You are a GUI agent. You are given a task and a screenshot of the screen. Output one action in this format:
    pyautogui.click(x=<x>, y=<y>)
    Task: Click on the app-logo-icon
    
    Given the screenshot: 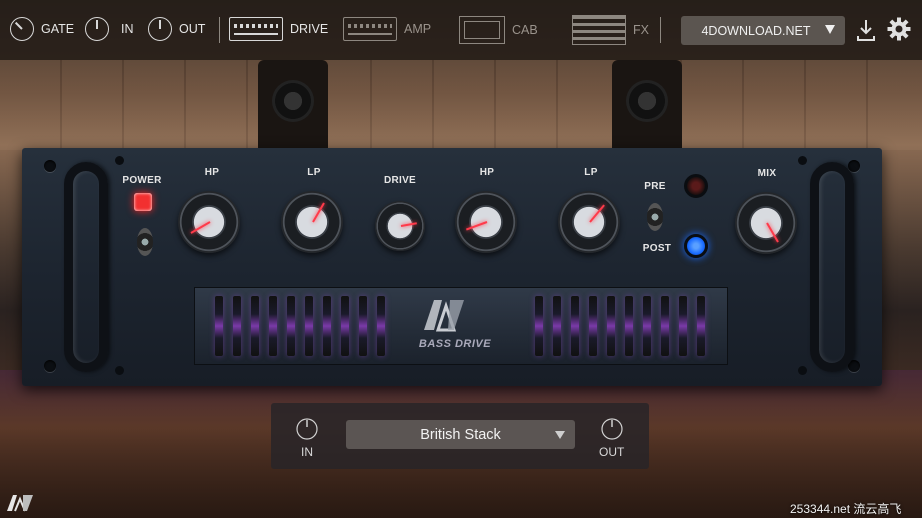 What is the action you would take?
    pyautogui.click(x=20, y=503)
    